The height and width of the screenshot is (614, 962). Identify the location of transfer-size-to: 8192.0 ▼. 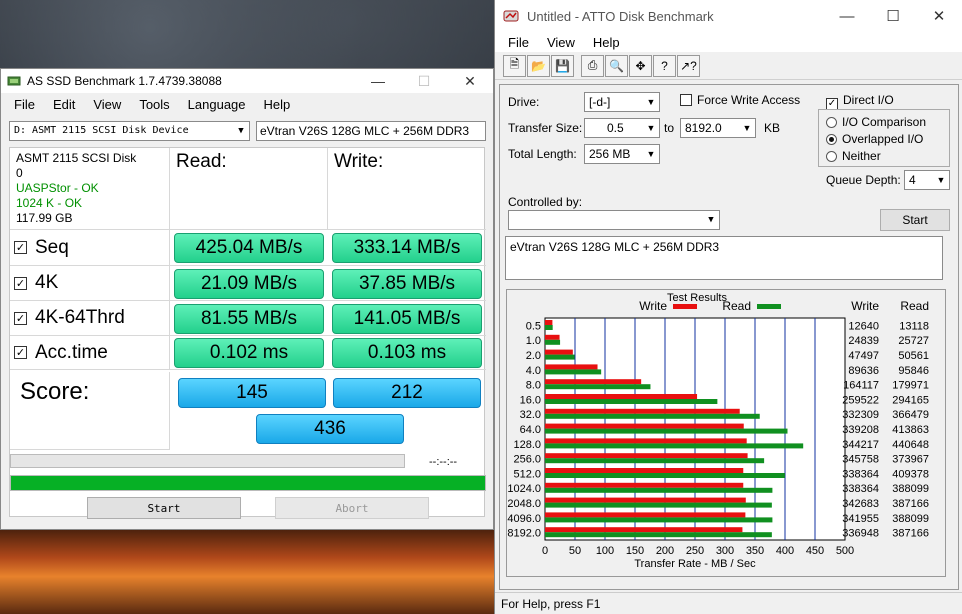
(718, 128).